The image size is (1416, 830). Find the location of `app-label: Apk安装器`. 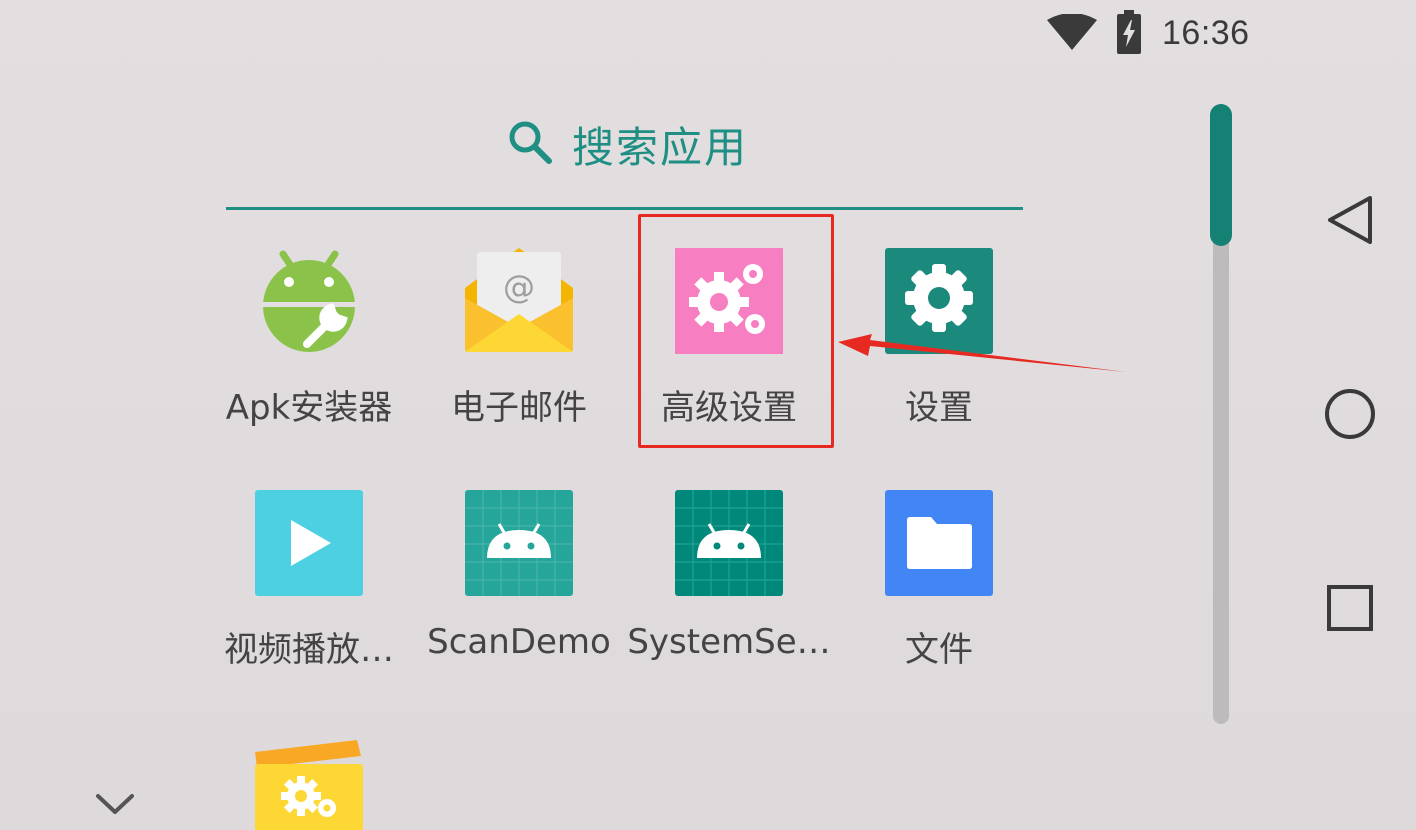

app-label: Apk安装器 is located at coordinates (309, 408).